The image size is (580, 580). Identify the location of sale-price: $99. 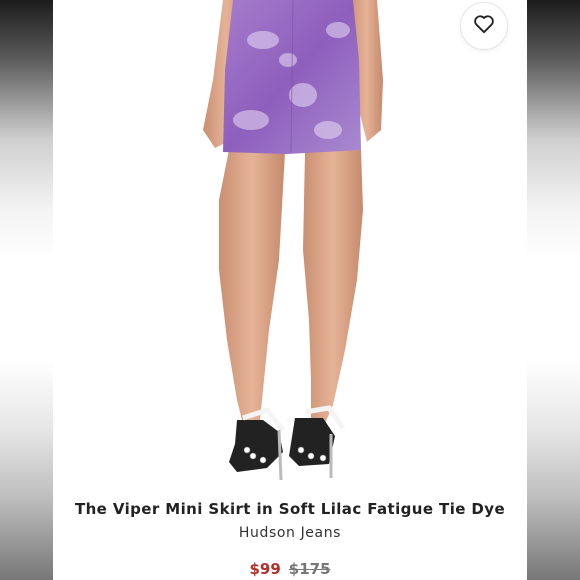
(265, 569).